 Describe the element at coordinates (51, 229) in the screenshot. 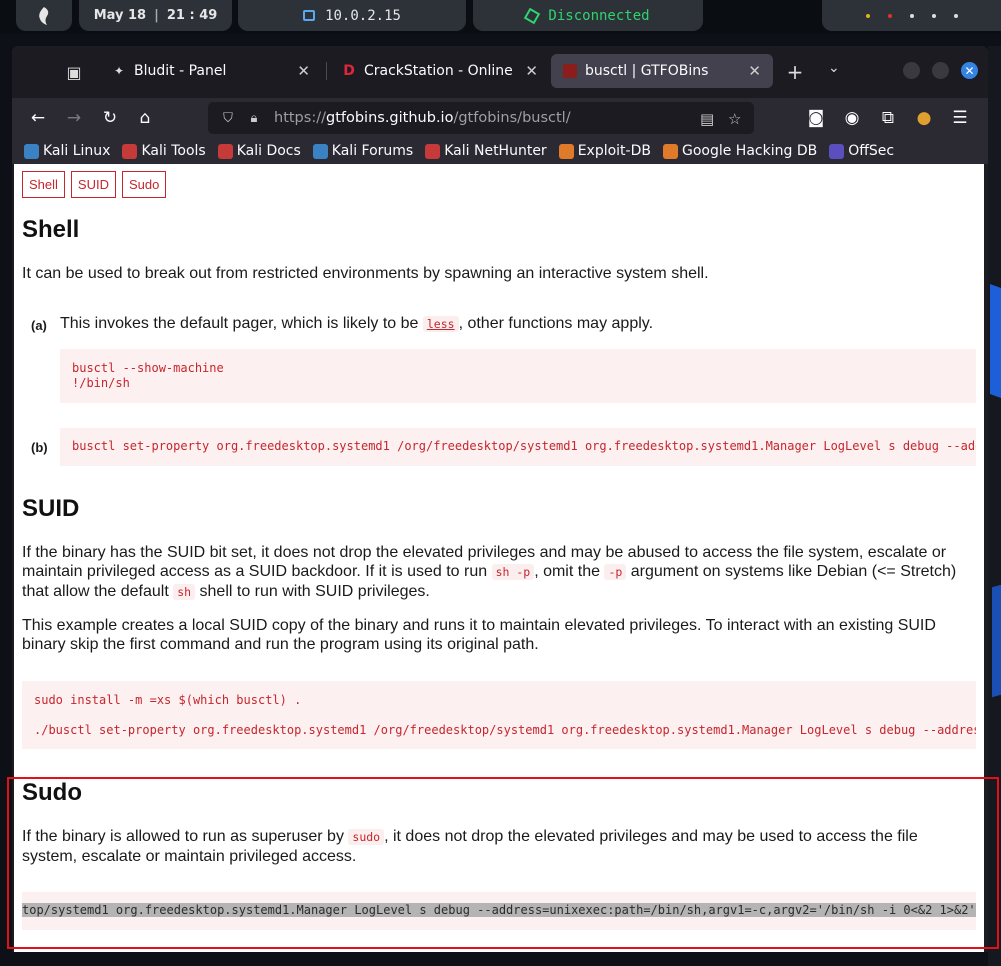

I see `shell-heading: Shell` at that location.